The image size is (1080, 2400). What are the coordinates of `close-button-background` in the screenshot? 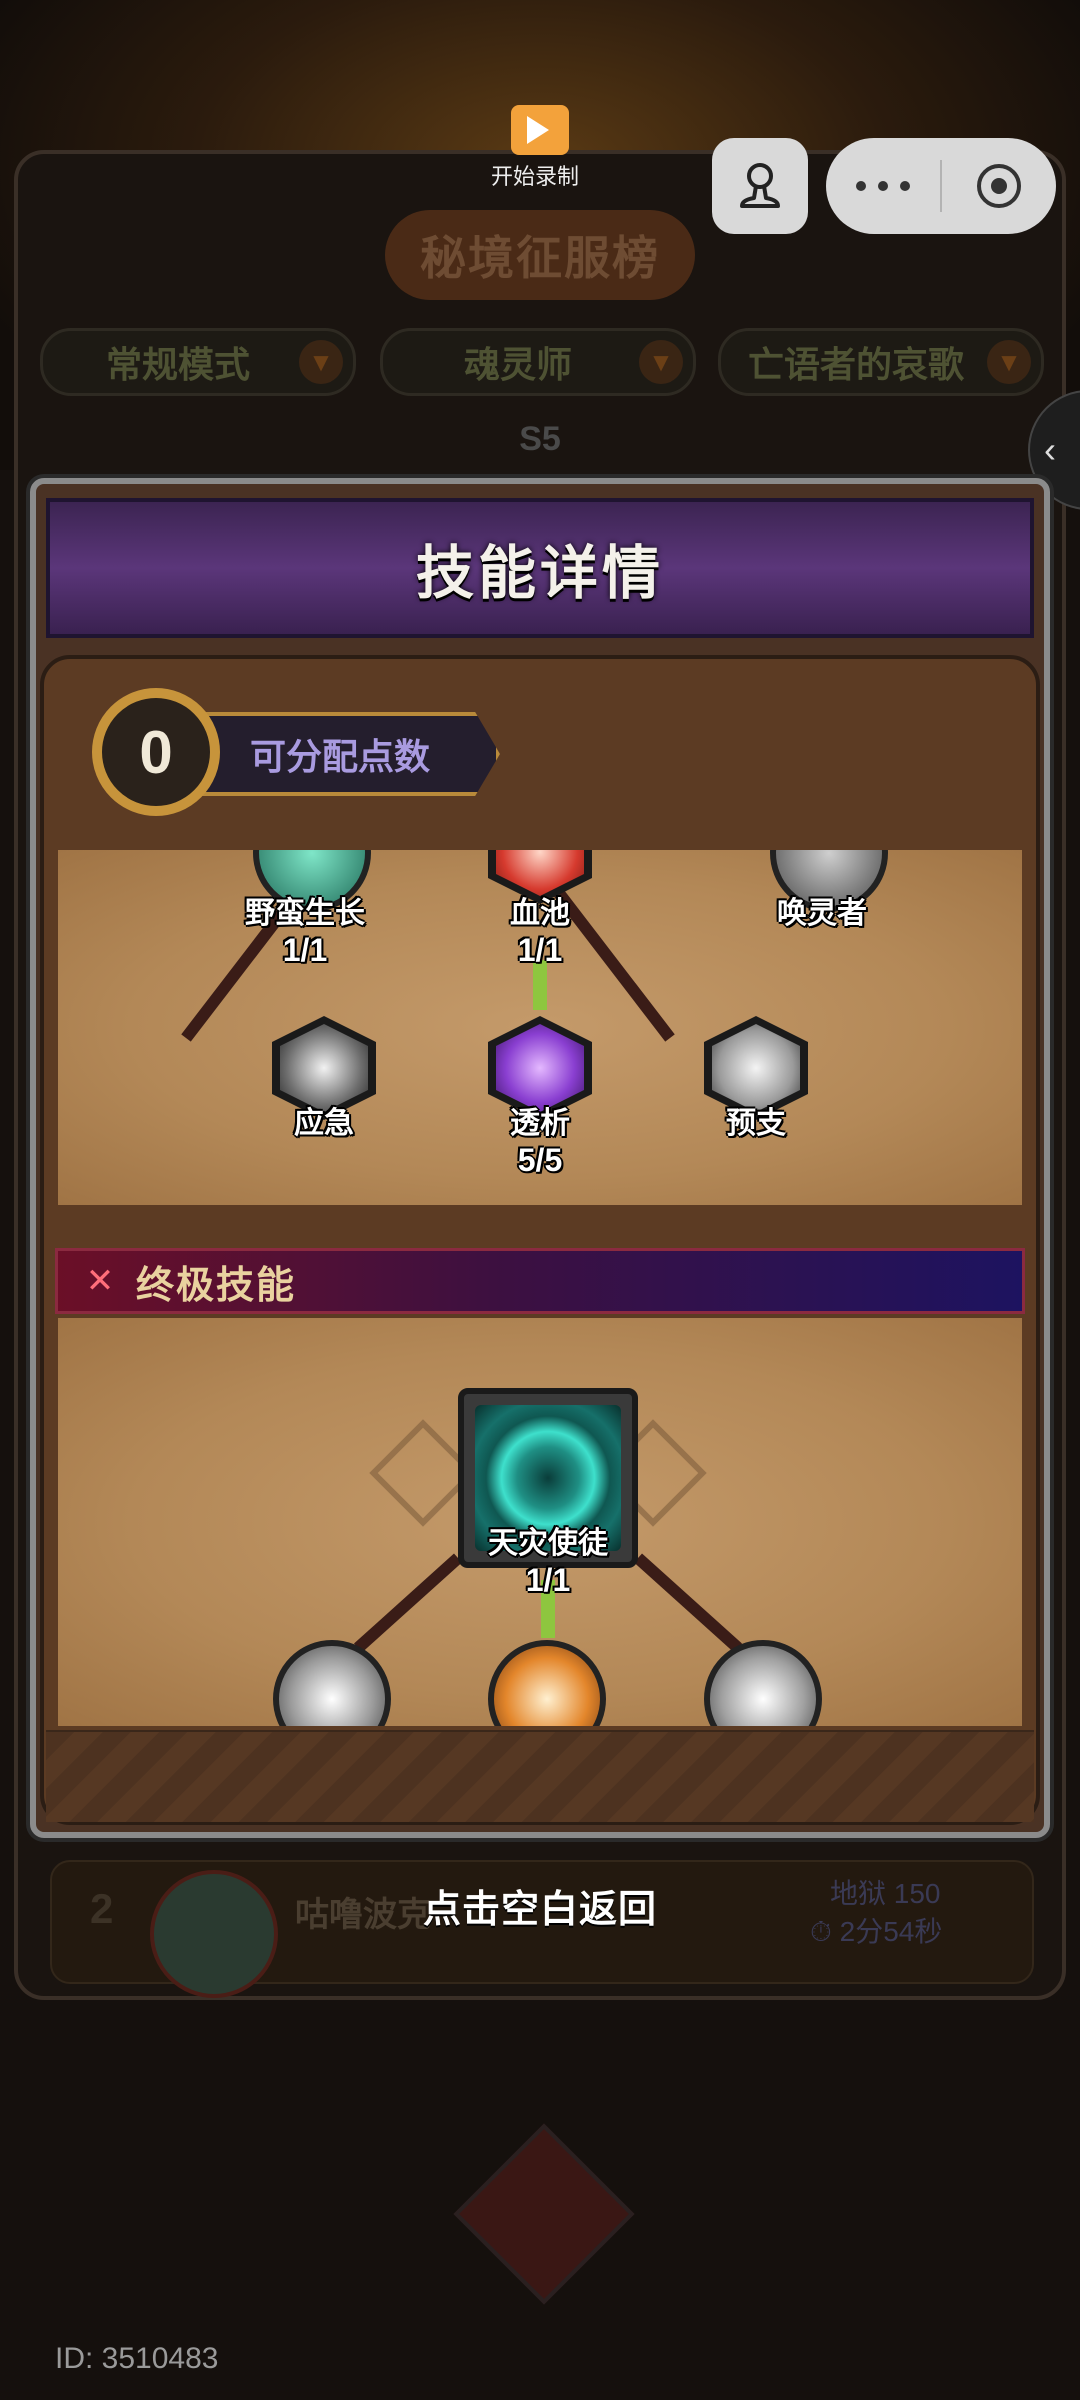 It's located at (544, 2214).